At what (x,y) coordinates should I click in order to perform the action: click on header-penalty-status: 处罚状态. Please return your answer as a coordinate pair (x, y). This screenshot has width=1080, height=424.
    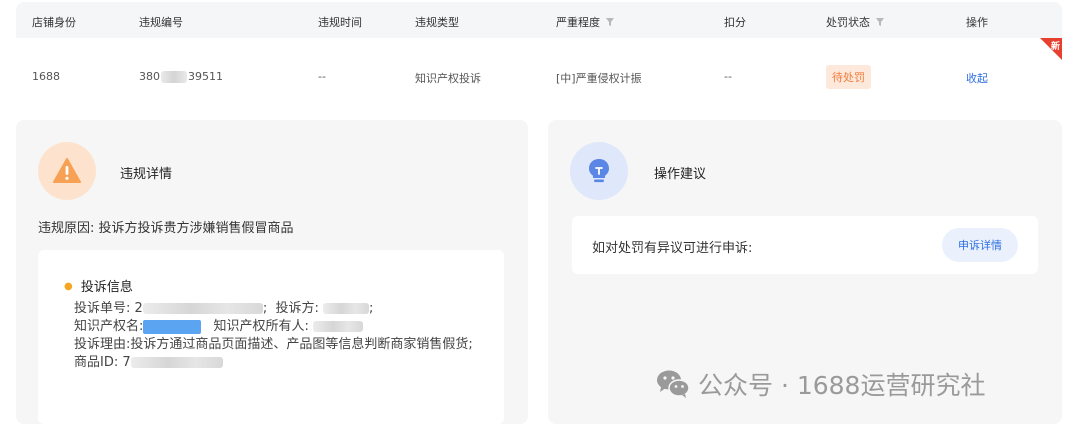
    Looking at the image, I should click on (855, 22).